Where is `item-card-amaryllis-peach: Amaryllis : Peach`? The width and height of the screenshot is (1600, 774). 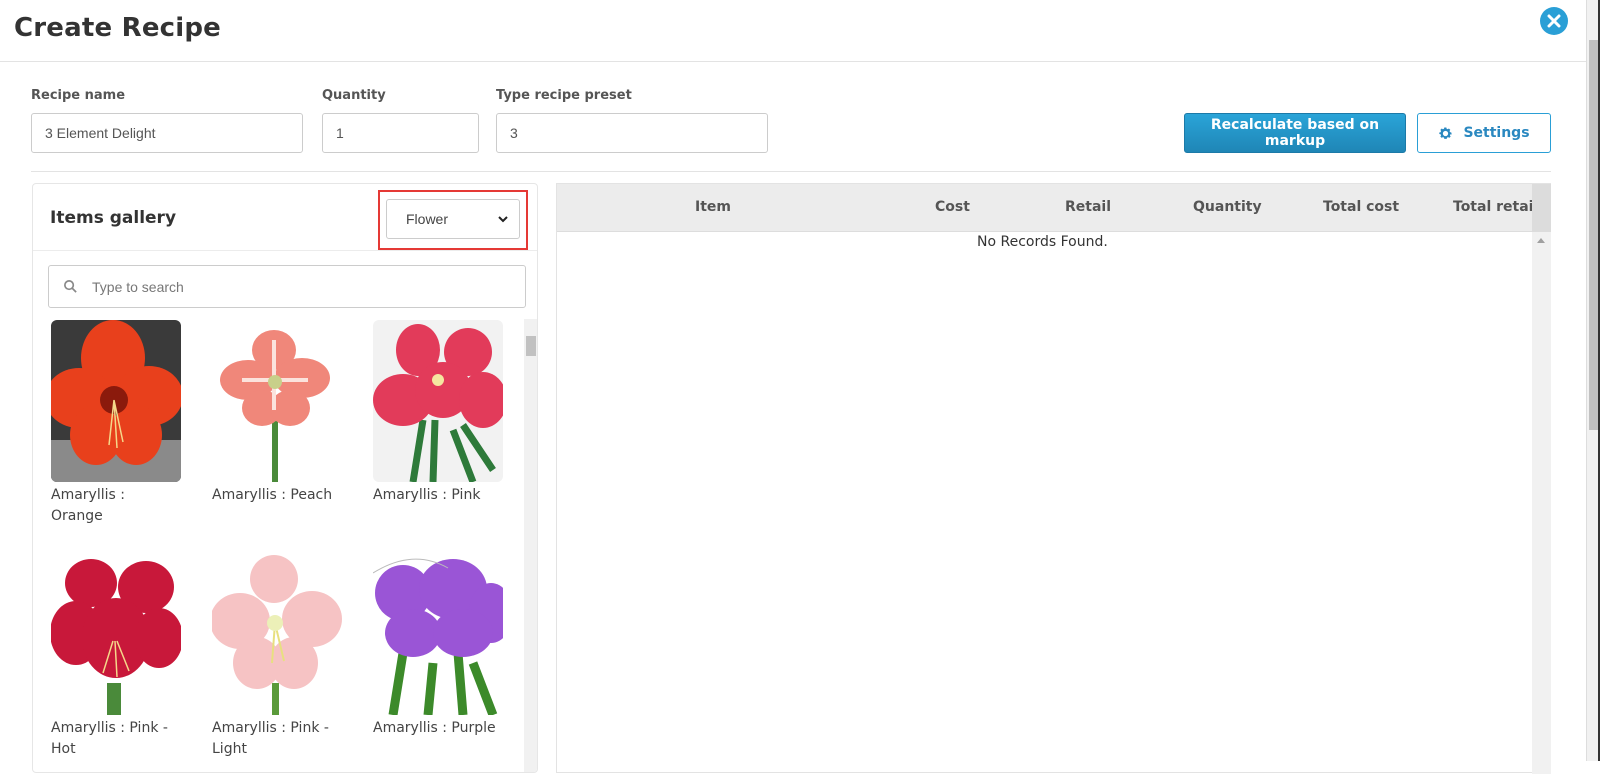 item-card-amaryllis-peach: Amaryllis : Peach is located at coordinates (277, 413).